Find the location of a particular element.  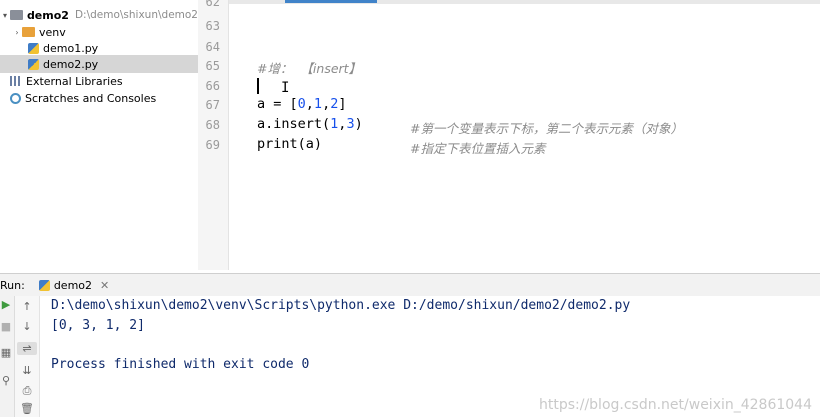

tree-item-external-libraries: External Libraries is located at coordinates (99, 81).